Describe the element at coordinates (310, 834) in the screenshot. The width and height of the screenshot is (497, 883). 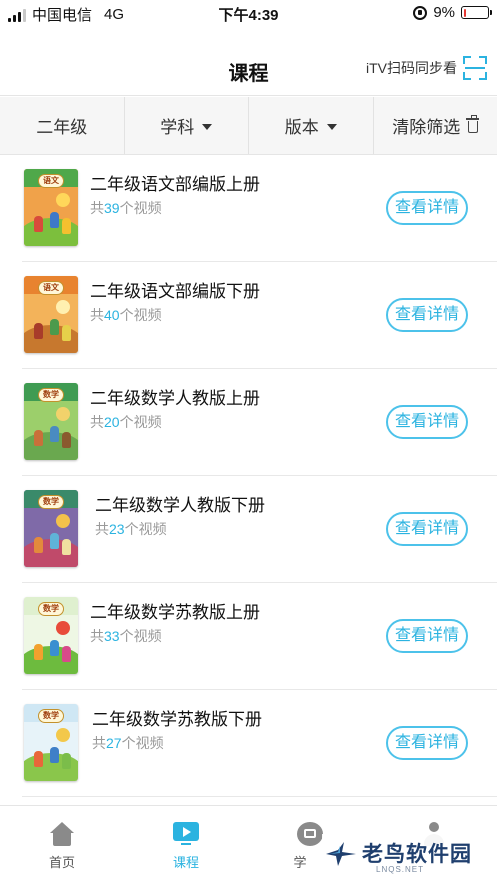
I see `study-icon` at that location.